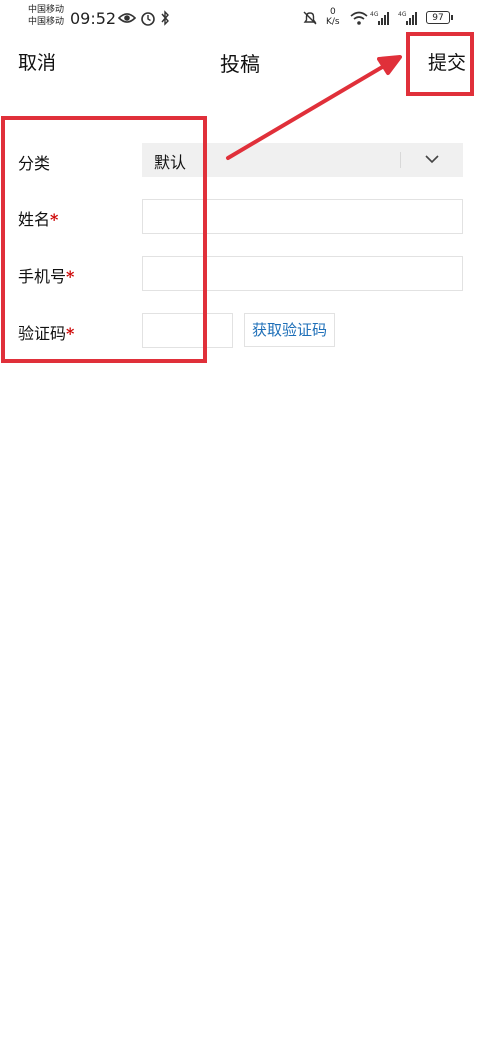 The image size is (480, 1040). I want to click on annotation-arrow, so click(314, 107).